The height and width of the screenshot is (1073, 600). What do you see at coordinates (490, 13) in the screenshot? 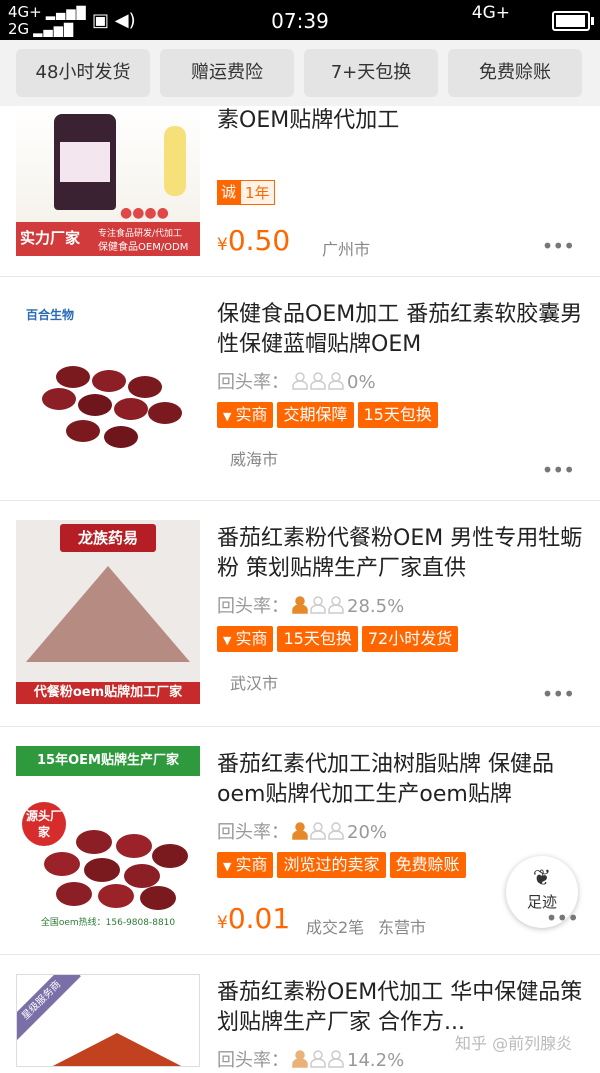
I see `network-indicator: 4G+` at bounding box center [490, 13].